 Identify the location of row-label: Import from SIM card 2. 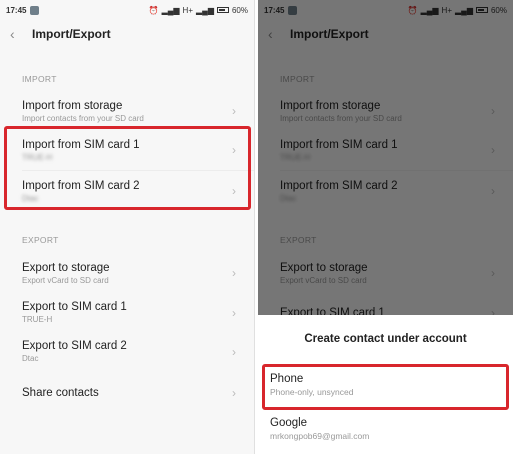
(81, 185).